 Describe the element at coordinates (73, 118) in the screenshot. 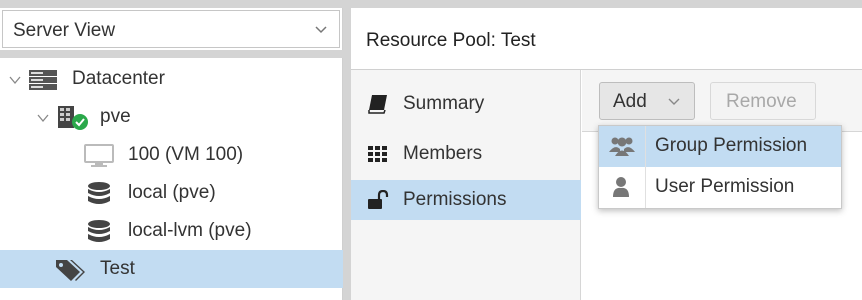

I see `node-online-icon` at that location.